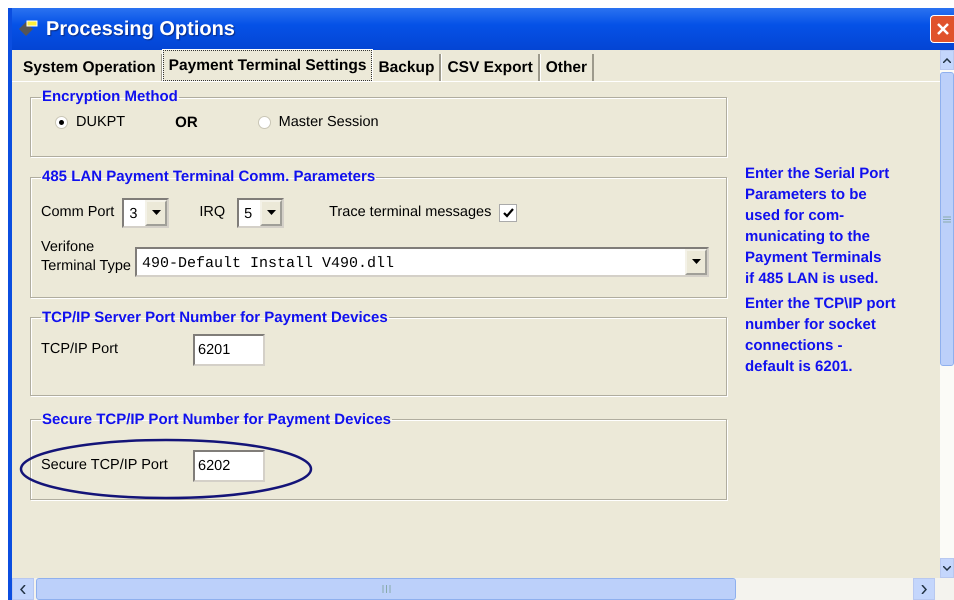 This screenshot has height=600, width=954. Describe the element at coordinates (80, 350) in the screenshot. I see `field-label: TCP/IP Port` at that location.